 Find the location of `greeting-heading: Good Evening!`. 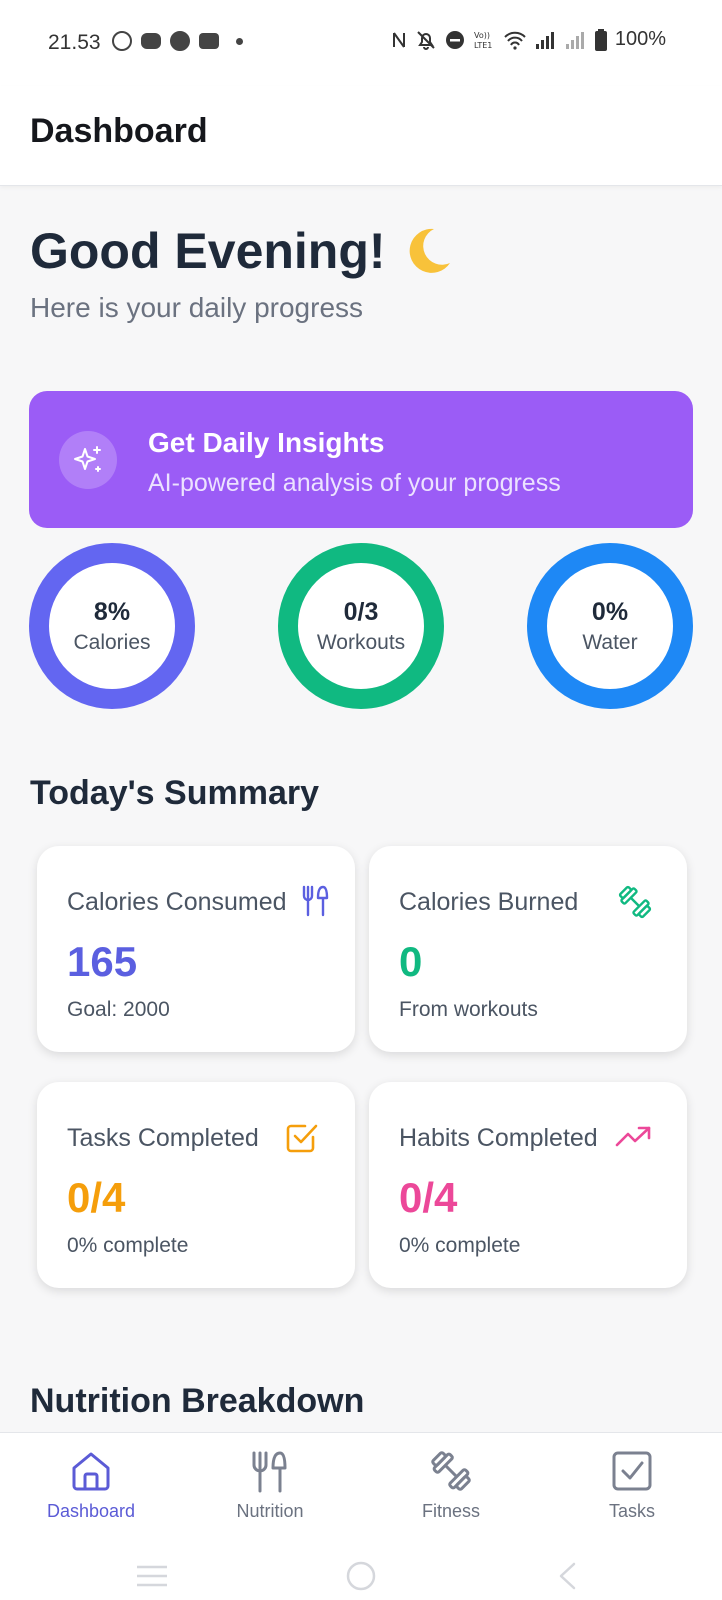

greeting-heading: Good Evening! is located at coordinates (243, 251).